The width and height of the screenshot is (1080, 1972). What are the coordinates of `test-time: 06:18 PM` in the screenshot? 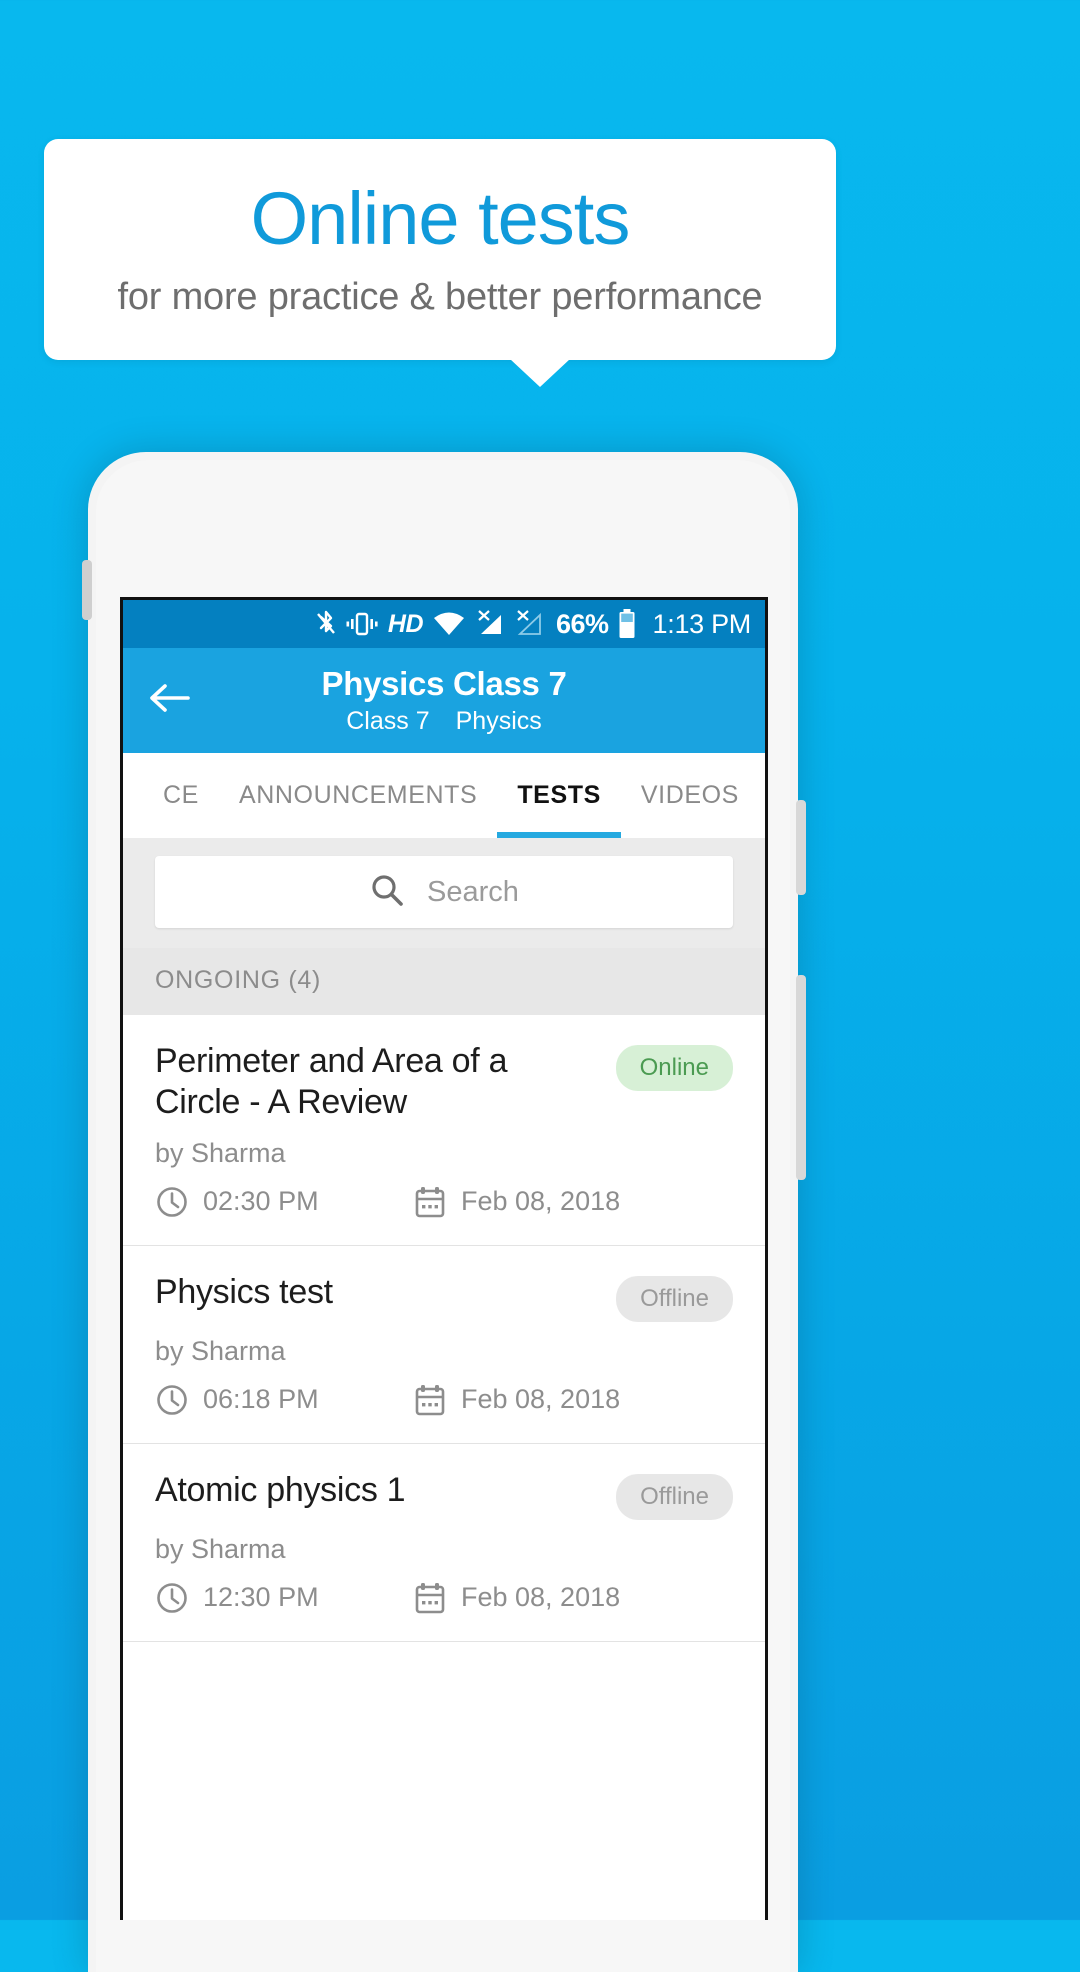 It's located at (284, 1400).